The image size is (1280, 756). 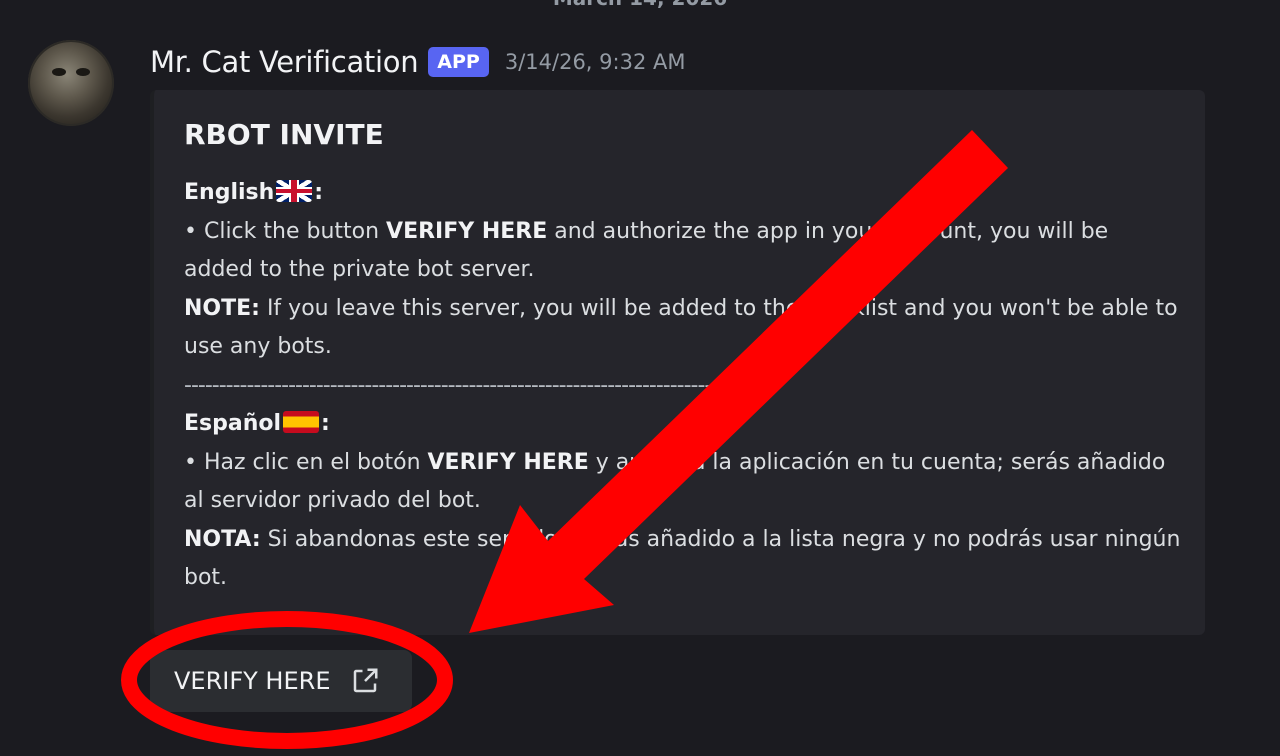 What do you see at coordinates (595, 62) in the screenshot?
I see `message-timestamp: 3/14/26, 9:32 AM` at bounding box center [595, 62].